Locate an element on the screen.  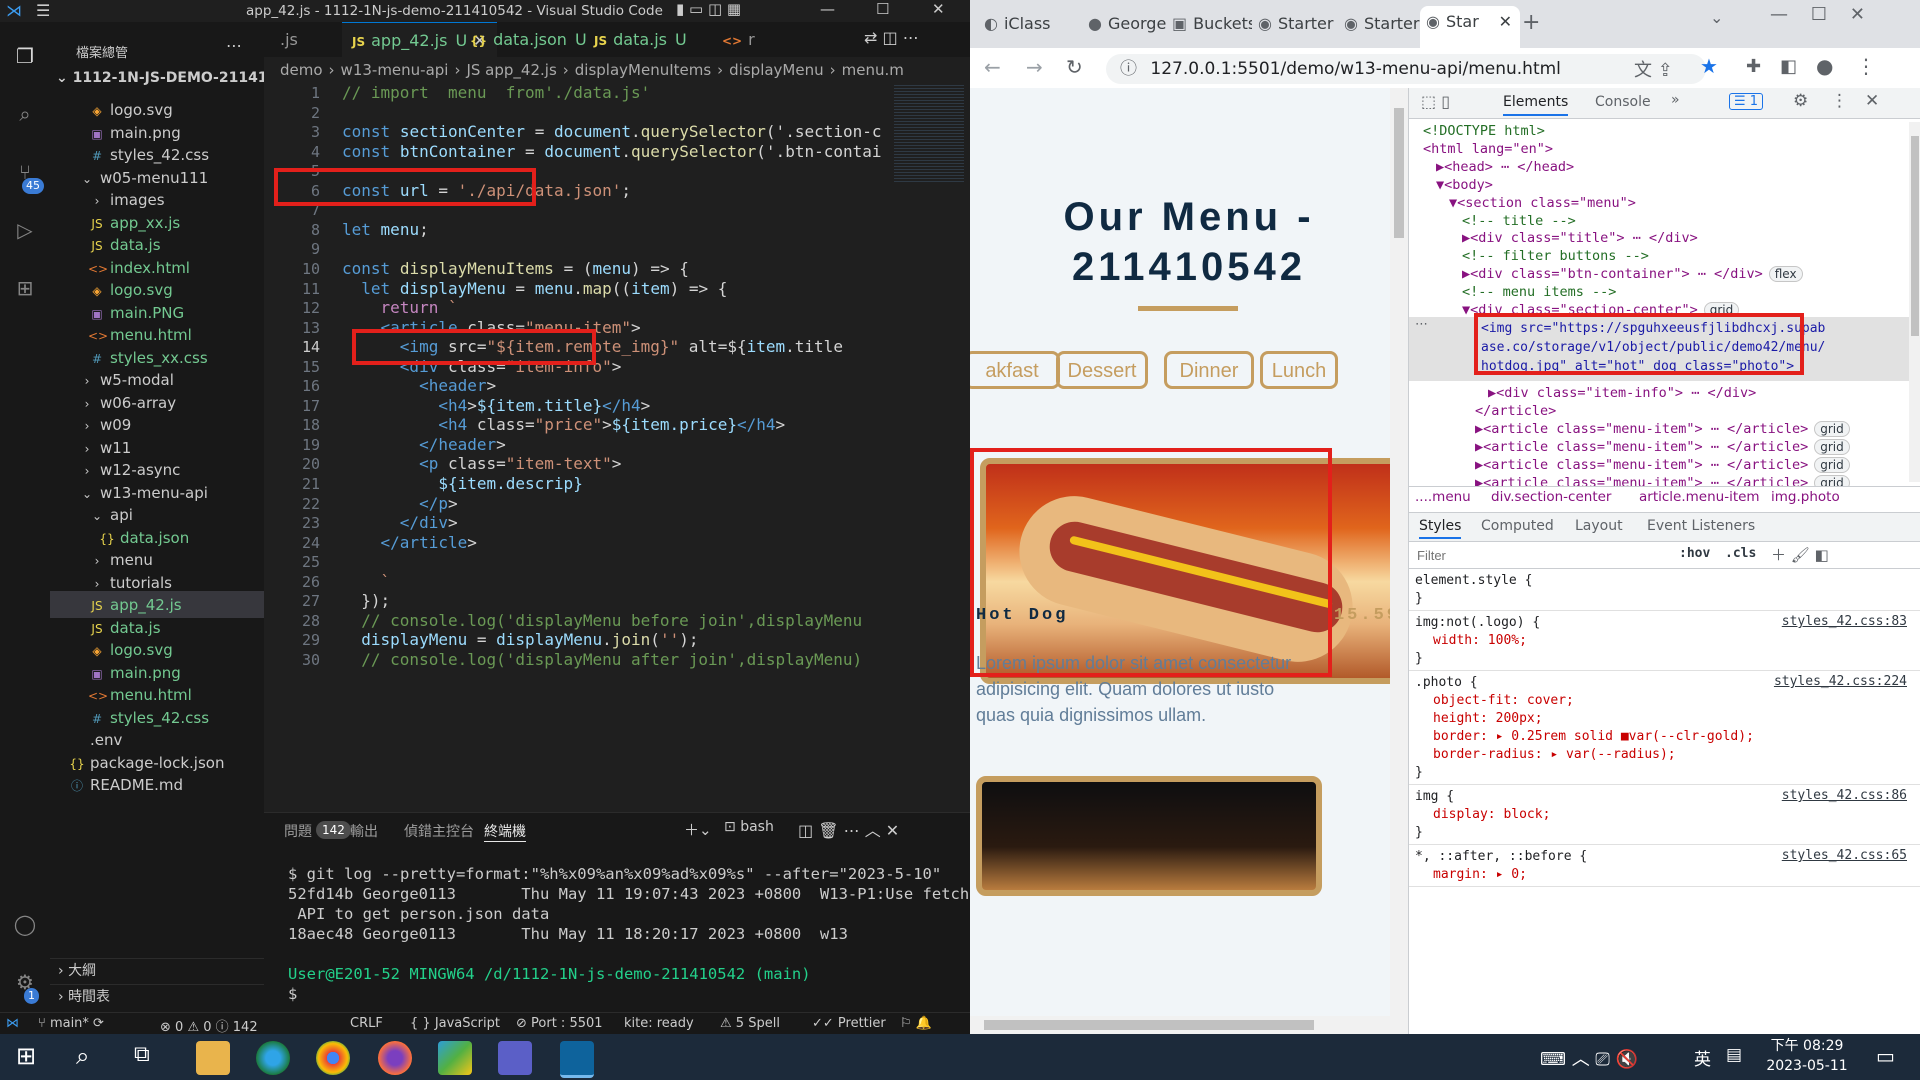
code-line: 9 is located at coordinates (617, 248).